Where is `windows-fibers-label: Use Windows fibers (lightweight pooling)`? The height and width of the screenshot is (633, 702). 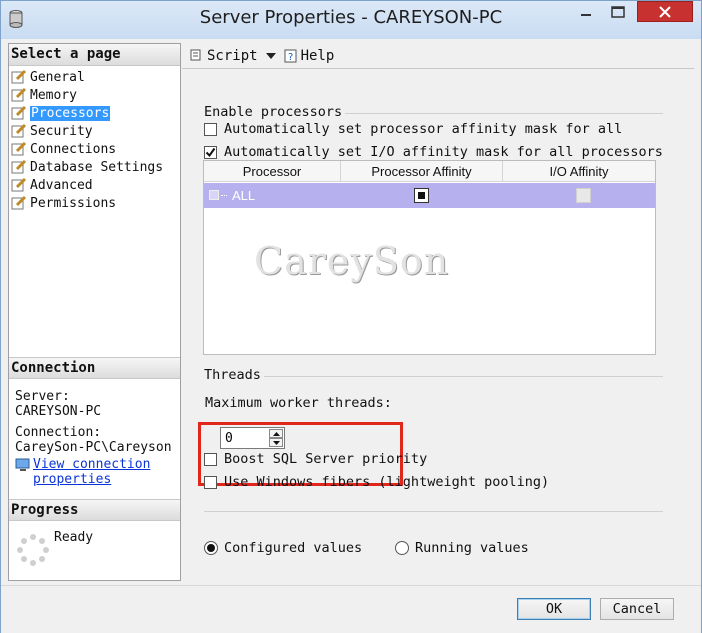
windows-fibers-label: Use Windows fibers (lightweight pooling) is located at coordinates (387, 482).